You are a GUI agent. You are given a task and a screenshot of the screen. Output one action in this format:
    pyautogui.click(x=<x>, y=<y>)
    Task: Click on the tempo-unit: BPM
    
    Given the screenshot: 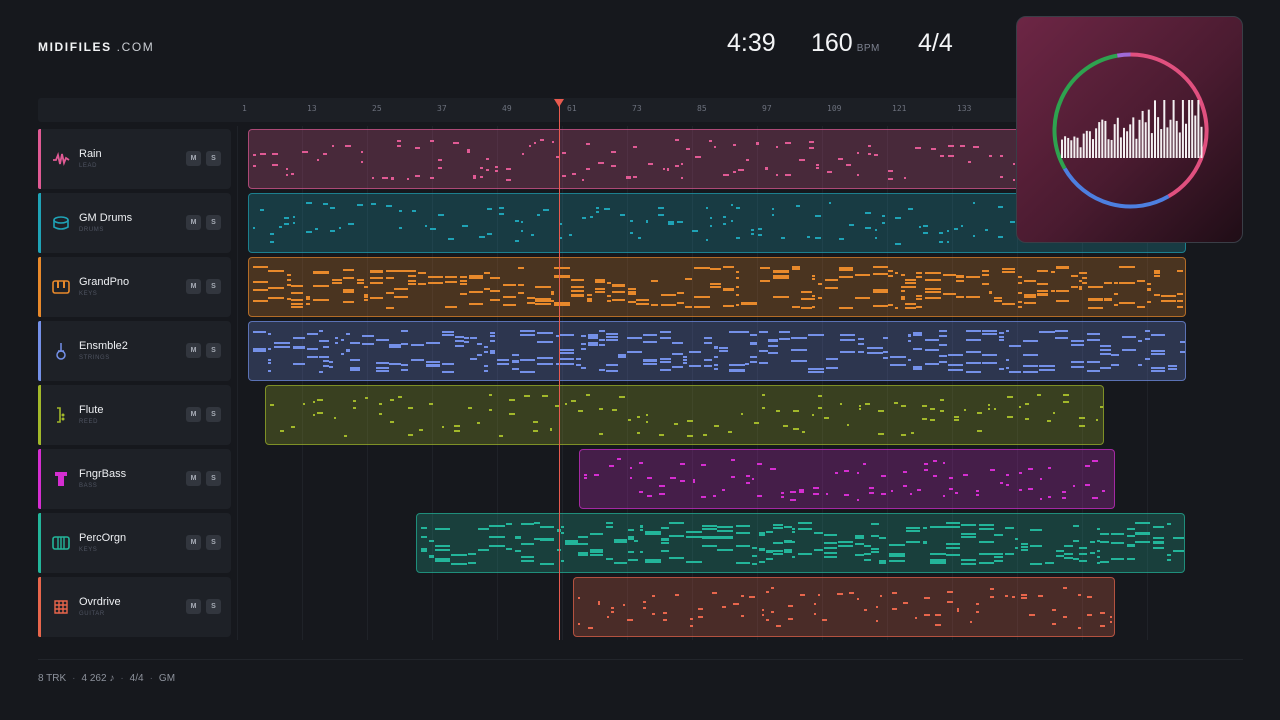 What is the action you would take?
    pyautogui.click(x=868, y=48)
    